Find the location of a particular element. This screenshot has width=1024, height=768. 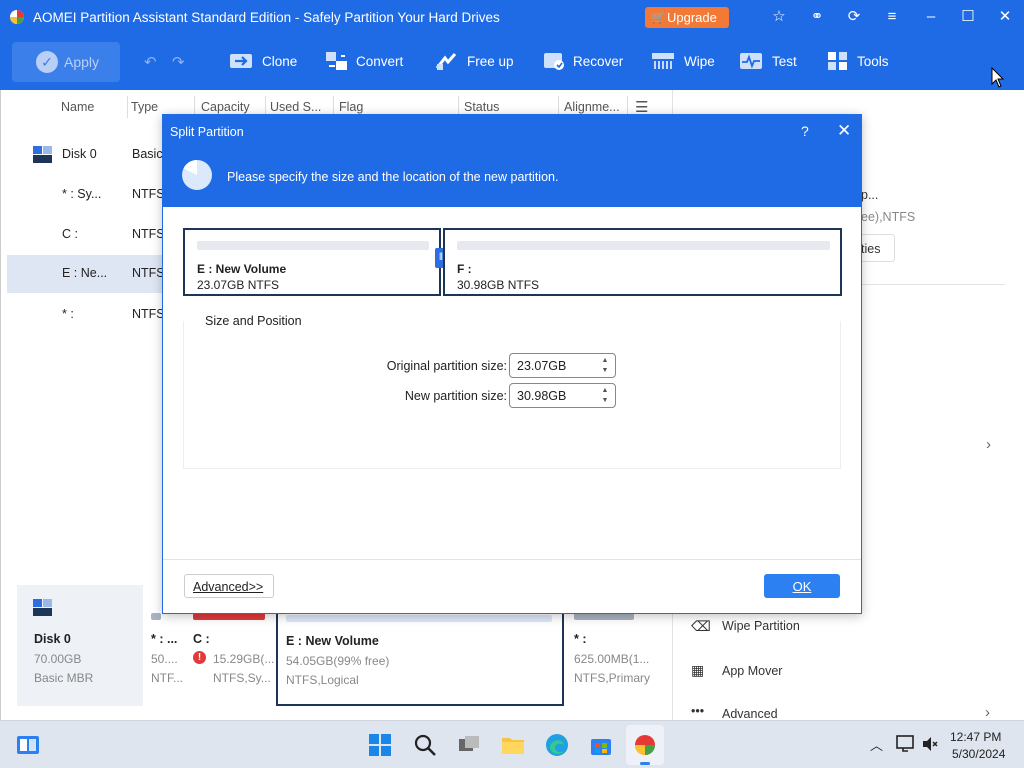

free-up-icon is located at coordinates (446, 61).